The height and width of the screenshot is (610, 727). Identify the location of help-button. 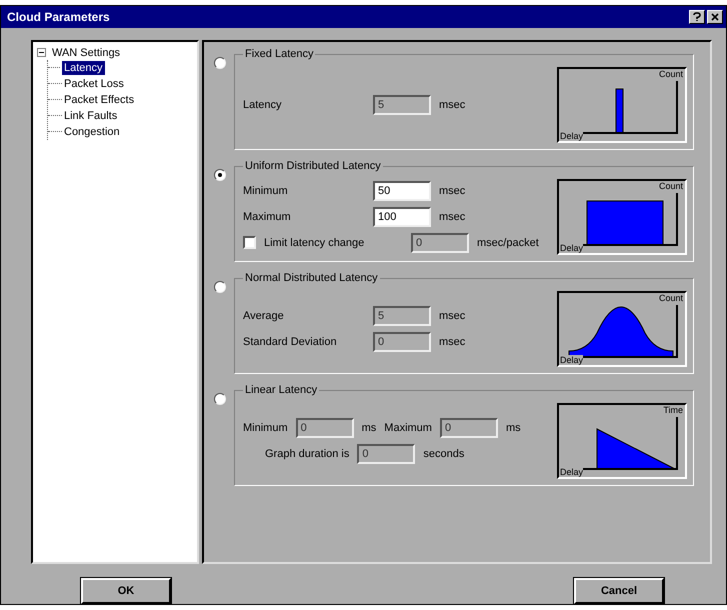
(697, 17).